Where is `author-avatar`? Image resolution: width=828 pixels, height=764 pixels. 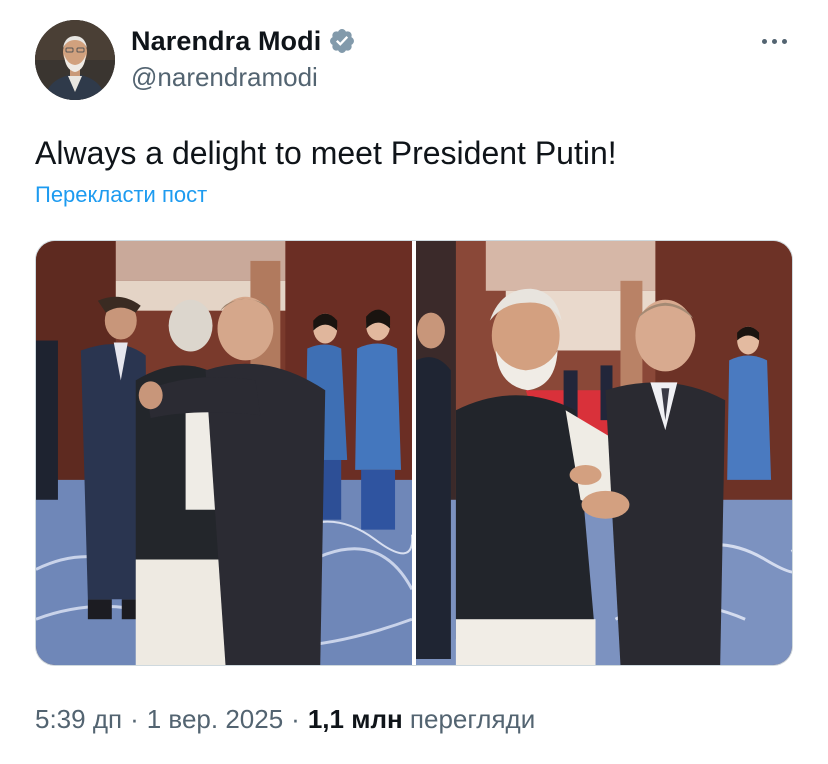 author-avatar is located at coordinates (75, 60).